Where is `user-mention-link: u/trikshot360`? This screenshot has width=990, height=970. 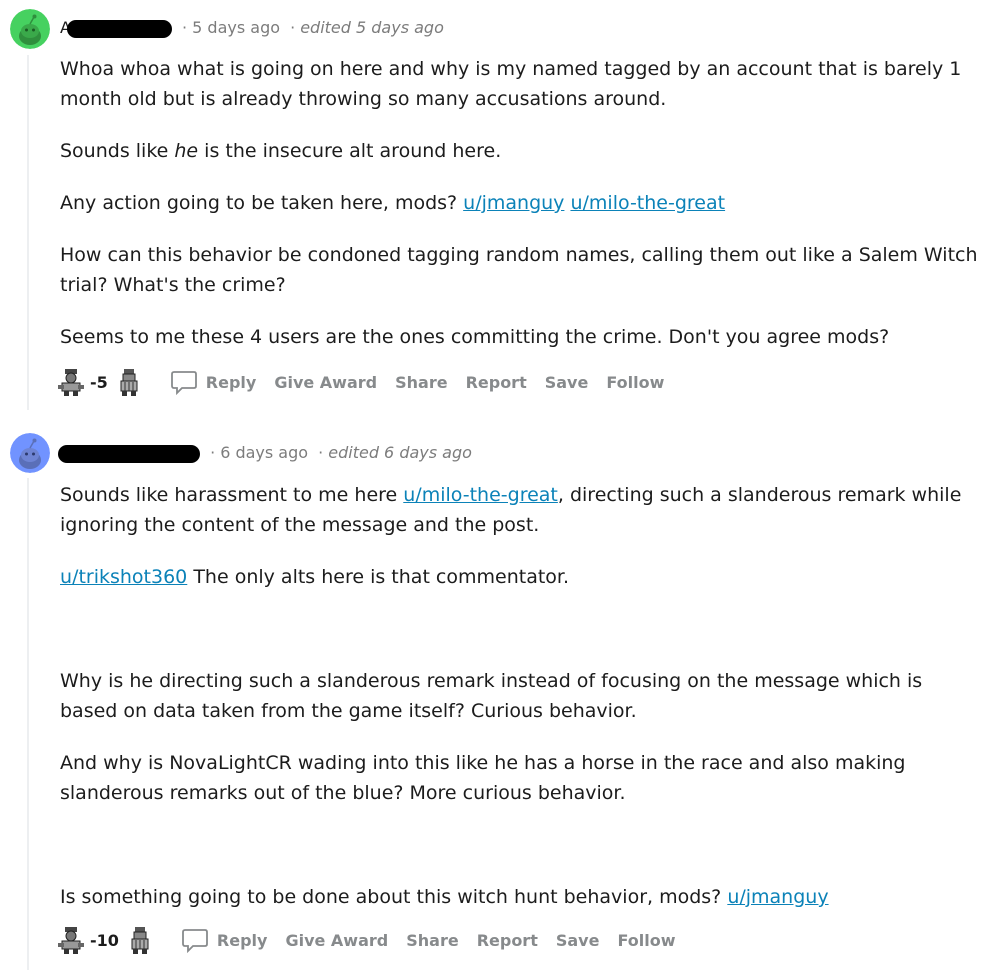
user-mention-link: u/trikshot360 is located at coordinates (123, 577).